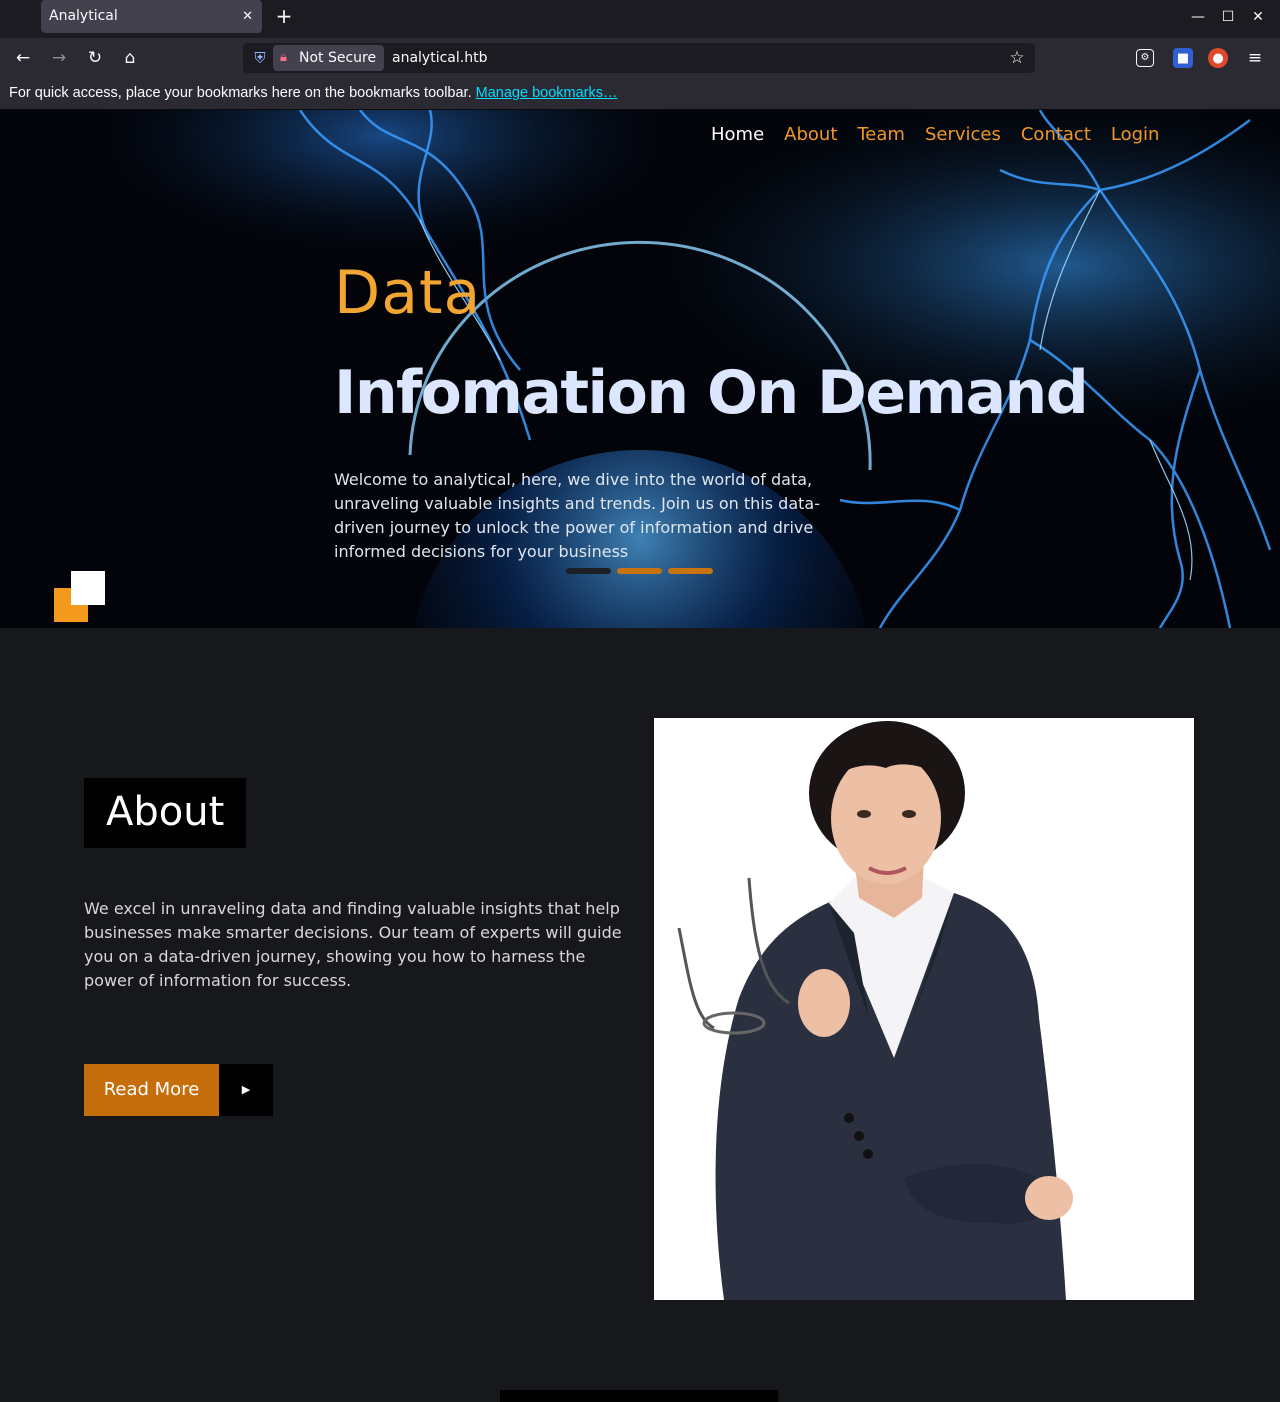 This screenshot has height=1402, width=1280. I want to click on forward-icon: →, so click(59, 58).